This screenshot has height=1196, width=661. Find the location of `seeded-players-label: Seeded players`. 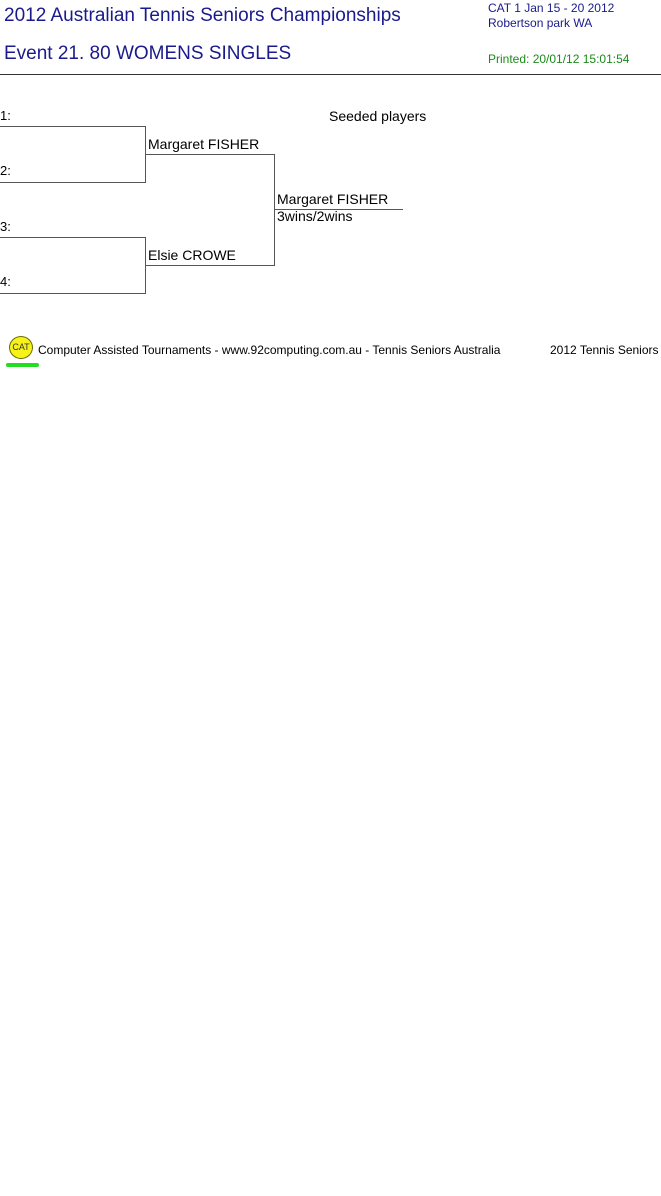

seeded-players-label: Seeded players is located at coordinates (378, 116).